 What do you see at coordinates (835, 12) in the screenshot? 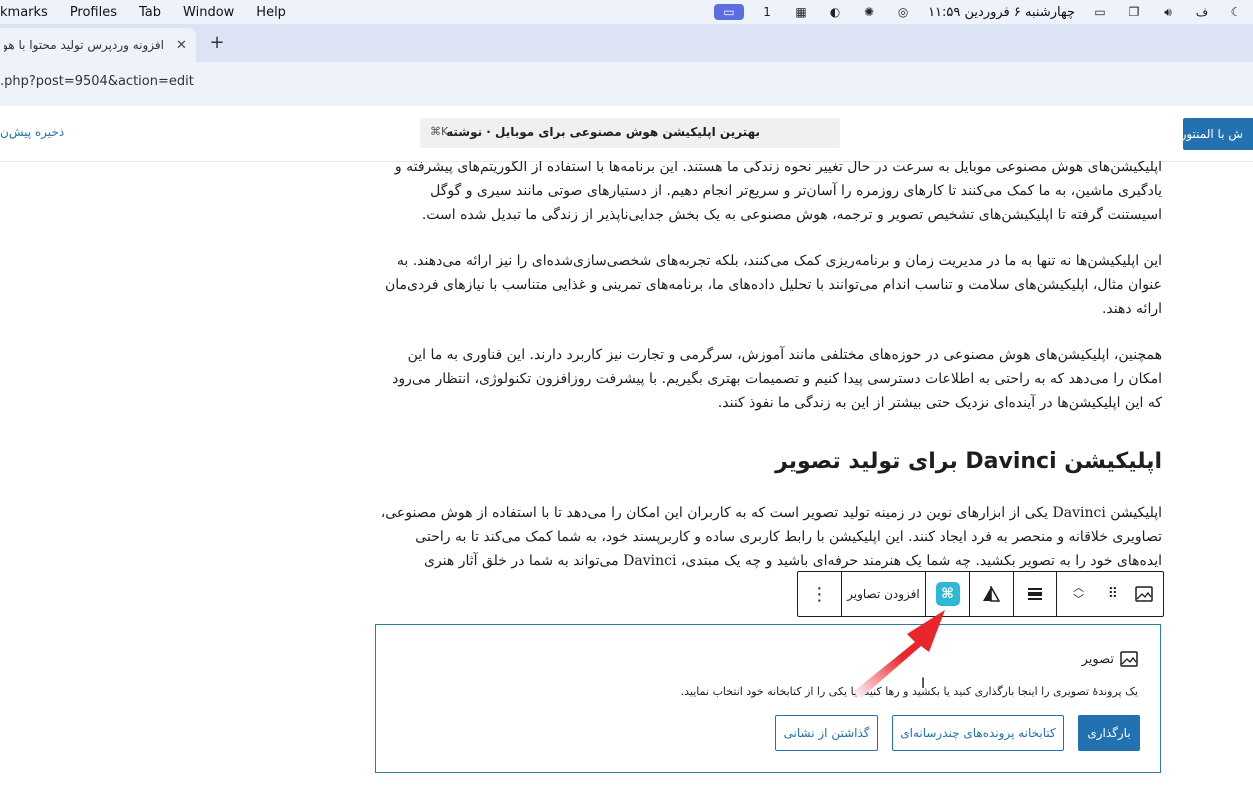
I see `yinyang-icon: ◐` at bounding box center [835, 12].